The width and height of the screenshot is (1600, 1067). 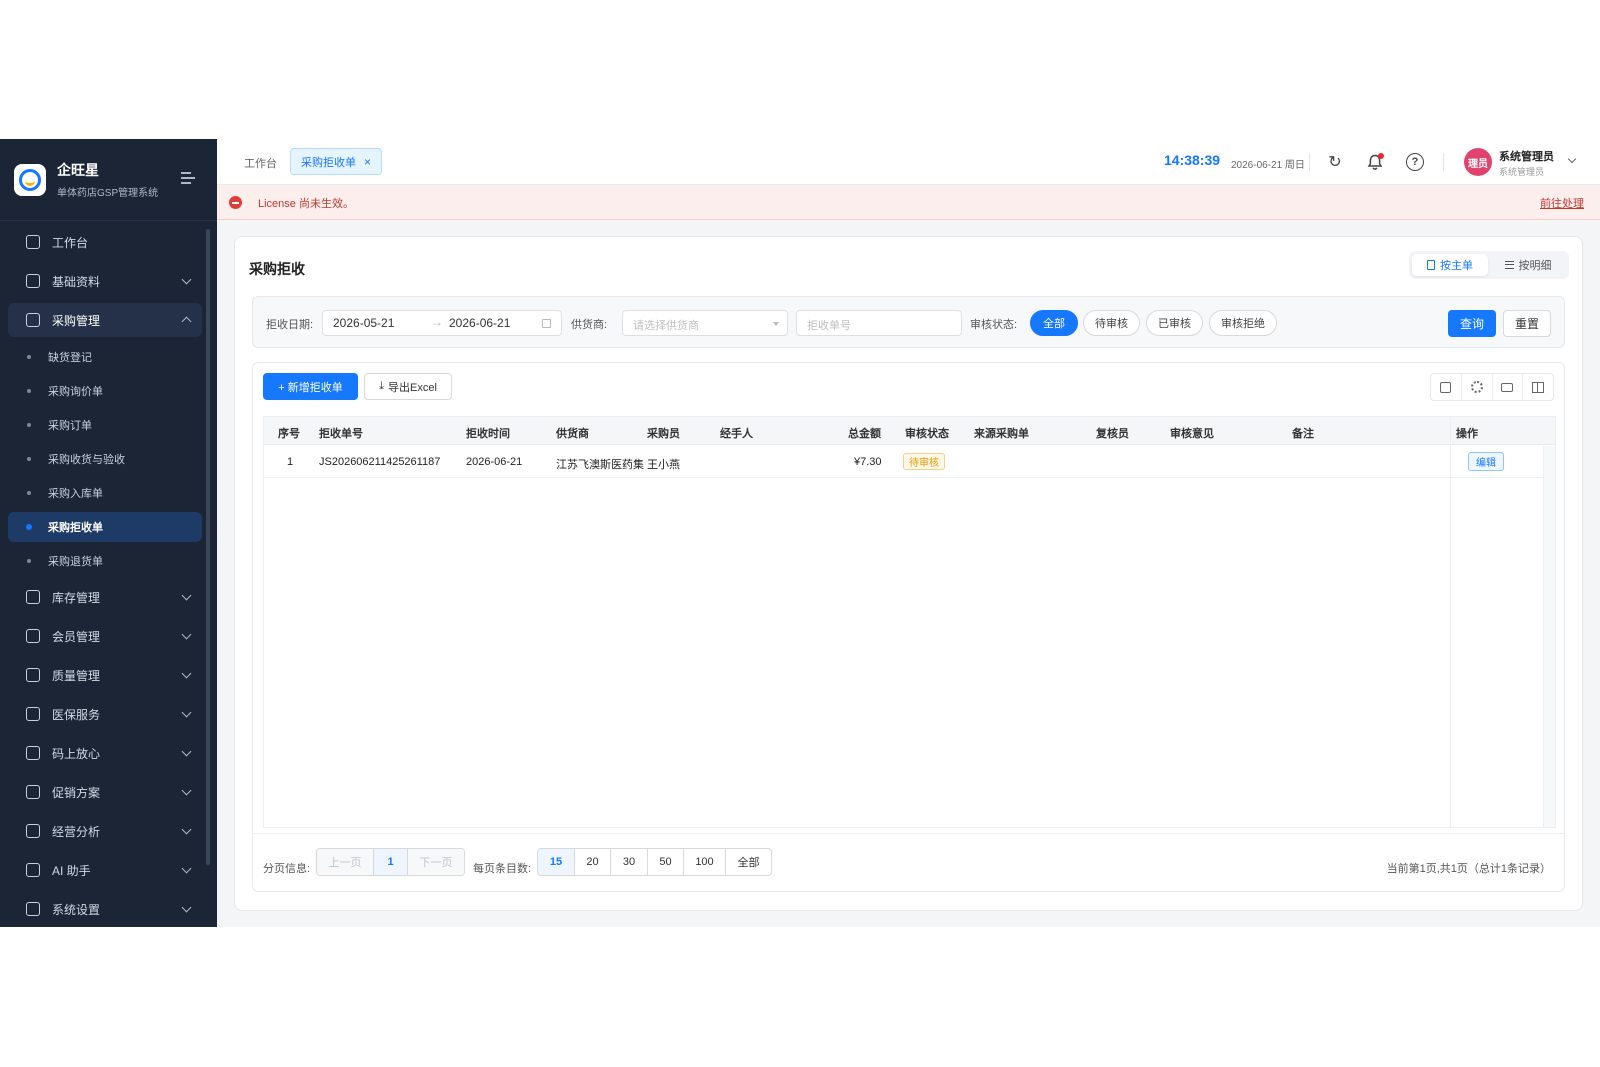 I want to click on print-icon, so click(x=1508, y=387).